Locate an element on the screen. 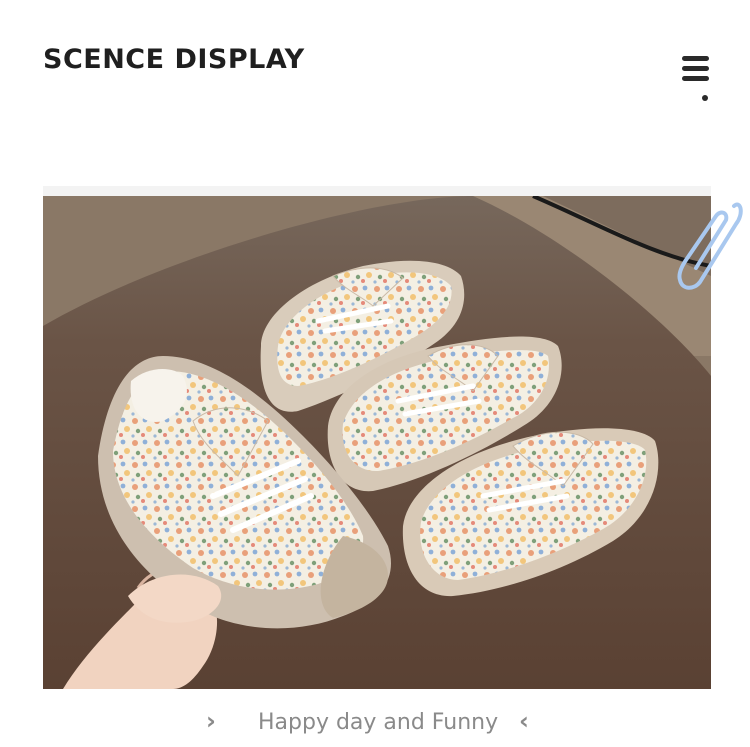 This screenshot has height=747, width=750. page-title: SCENCE DISPLAY is located at coordinates (174, 59).